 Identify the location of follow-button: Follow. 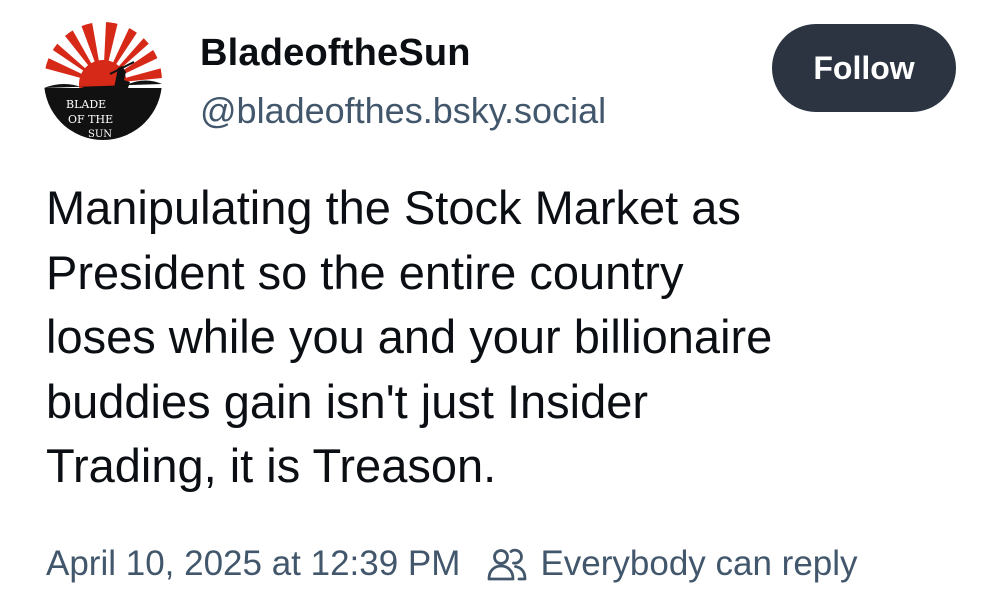
(864, 68).